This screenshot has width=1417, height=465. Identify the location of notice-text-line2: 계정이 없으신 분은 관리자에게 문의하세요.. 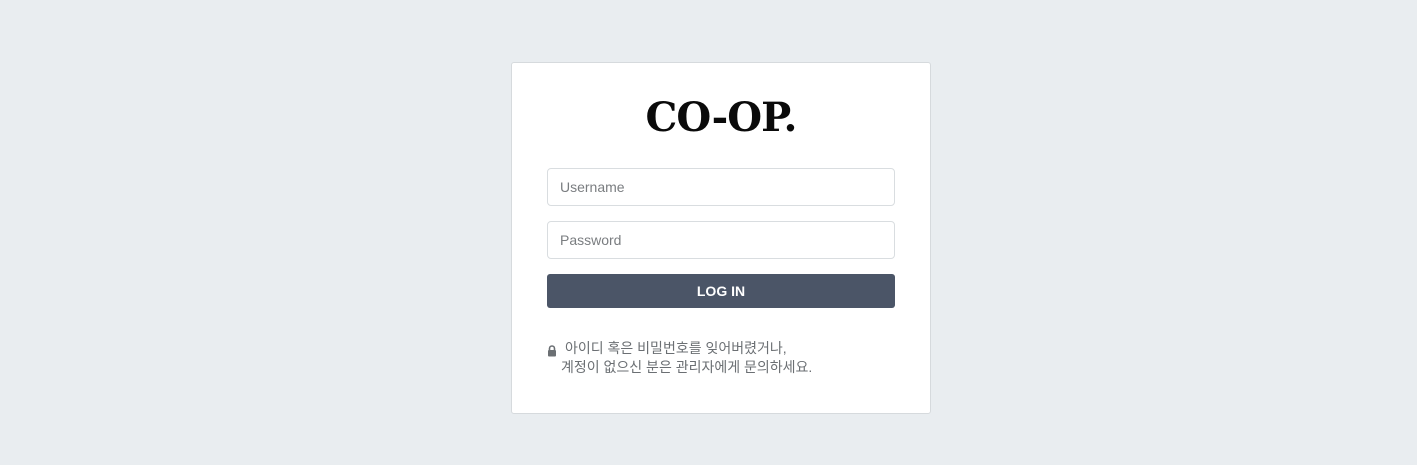
(687, 367).